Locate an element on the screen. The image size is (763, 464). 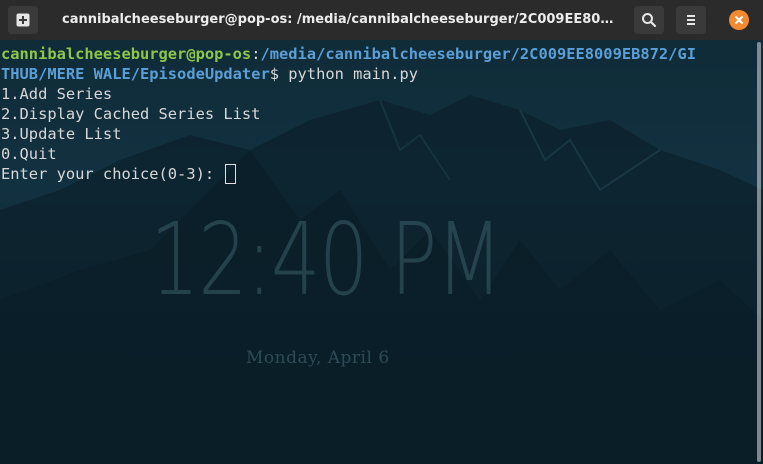
new-tab-button is located at coordinates (23, 20).